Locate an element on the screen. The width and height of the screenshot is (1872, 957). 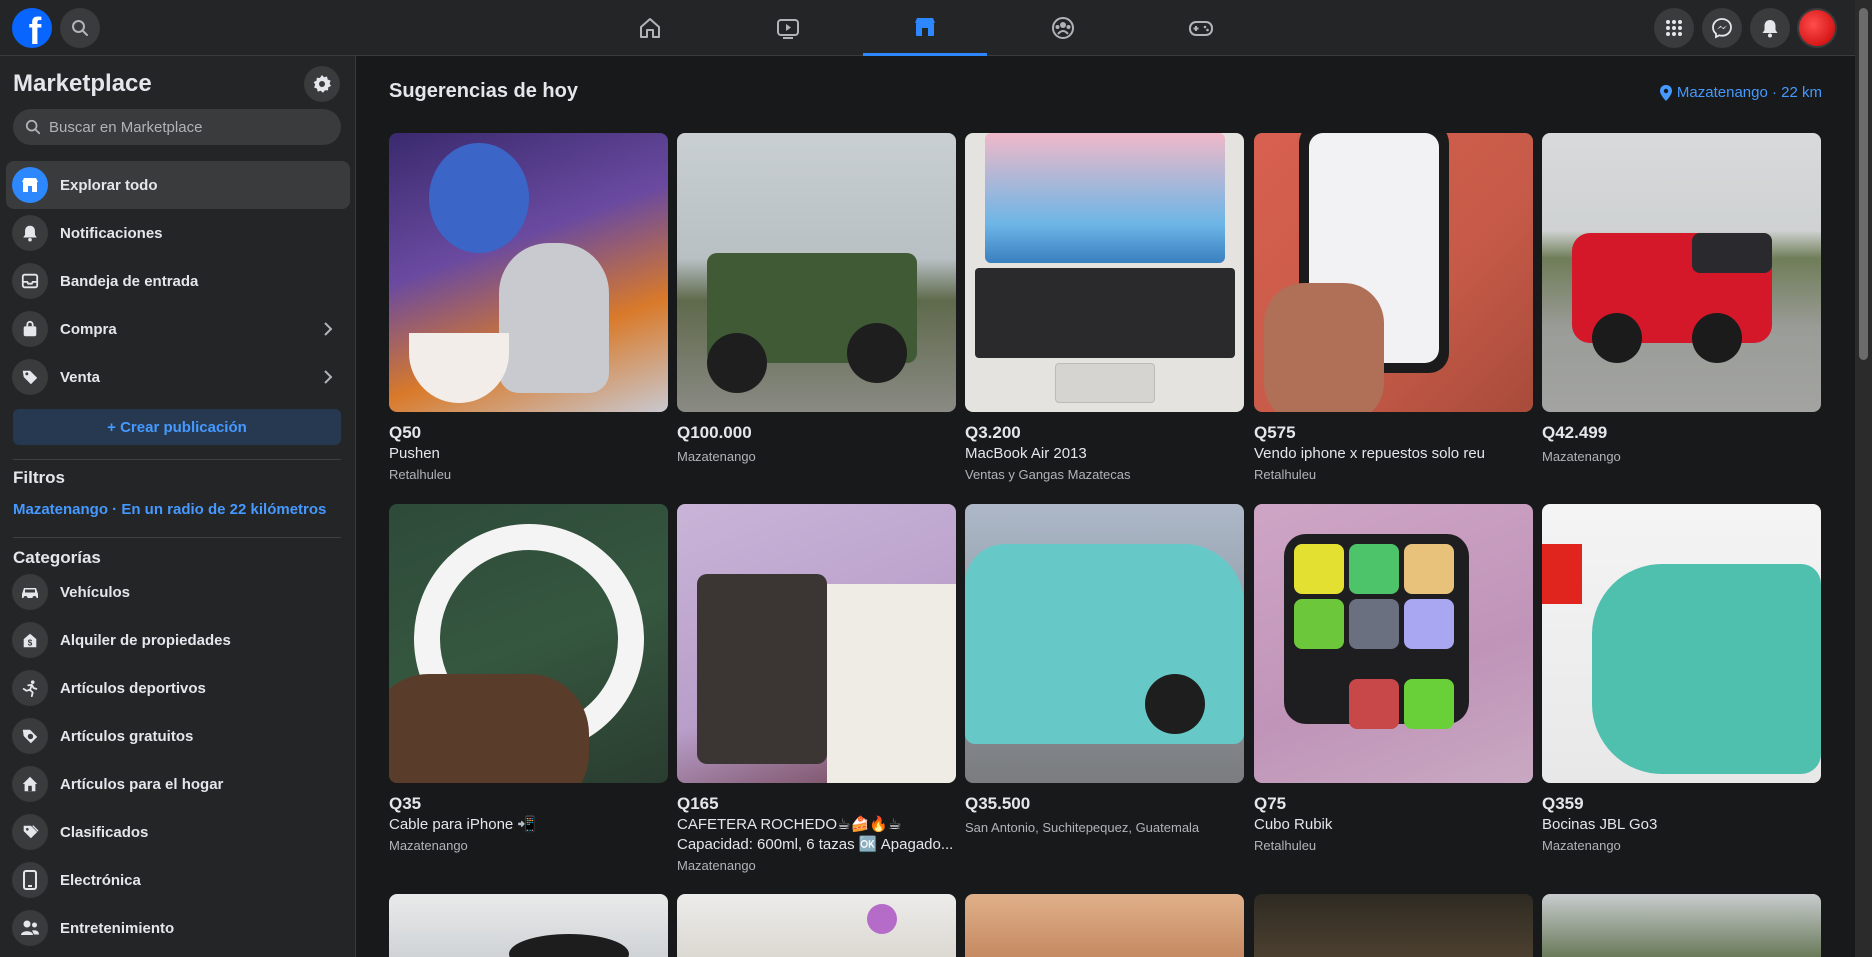
running-icon is located at coordinates (30, 688).